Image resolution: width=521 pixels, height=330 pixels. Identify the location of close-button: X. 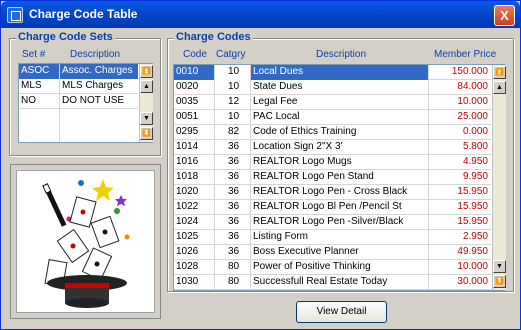
(504, 15).